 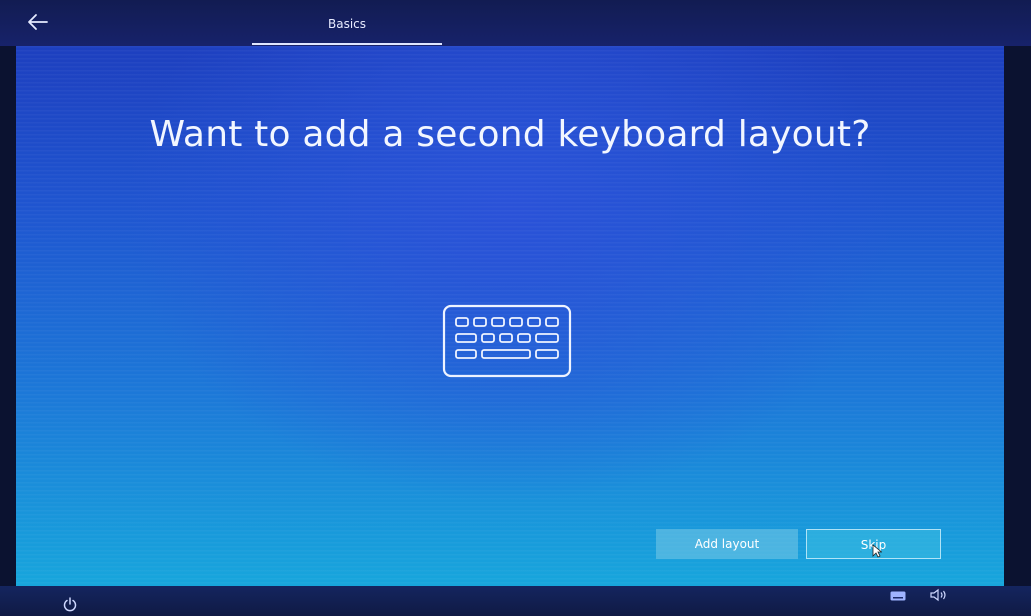 What do you see at coordinates (727, 544) in the screenshot?
I see `add-layout-button: Add layout` at bounding box center [727, 544].